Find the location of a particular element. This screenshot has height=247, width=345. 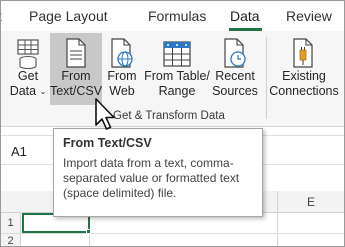

existing-connections-label-2: Connections is located at coordinates (304, 91).